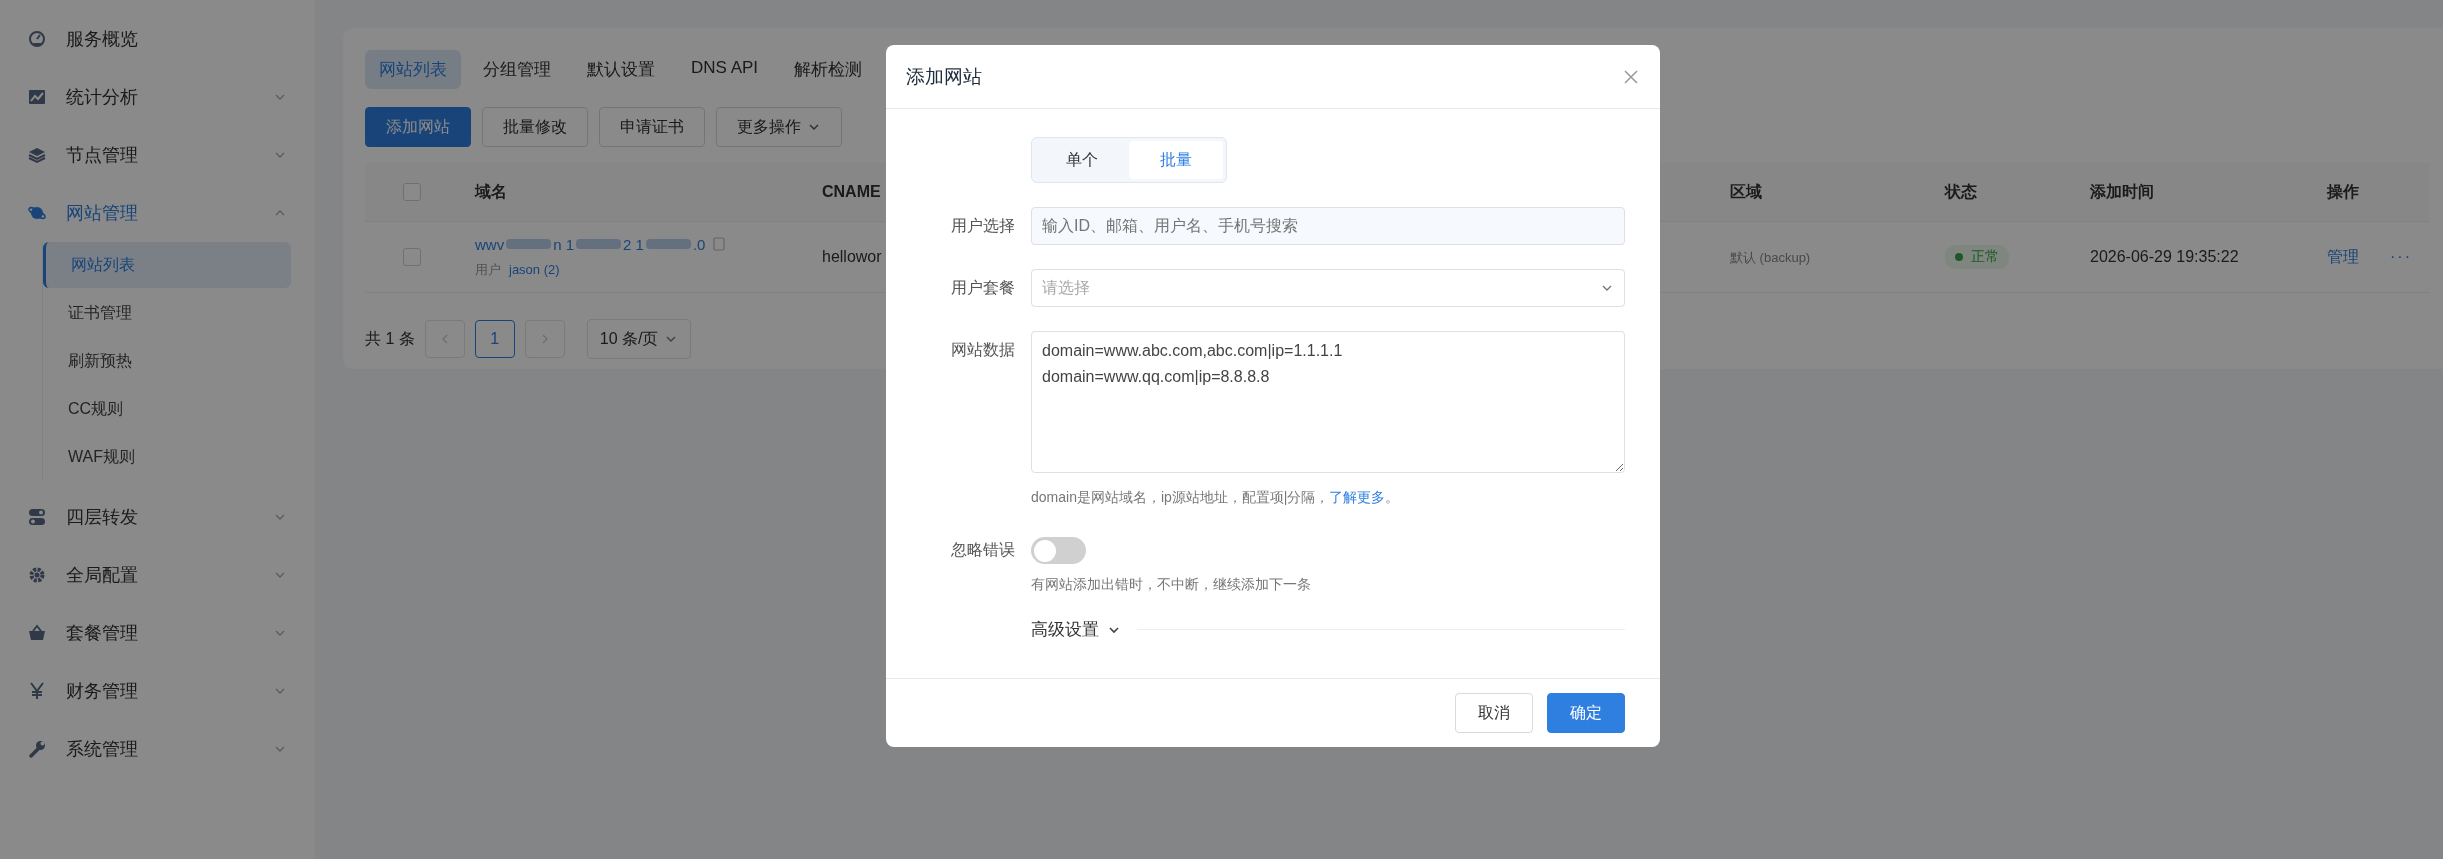 The height and width of the screenshot is (859, 2443). I want to click on tab: 解析检测, so click(828, 69).